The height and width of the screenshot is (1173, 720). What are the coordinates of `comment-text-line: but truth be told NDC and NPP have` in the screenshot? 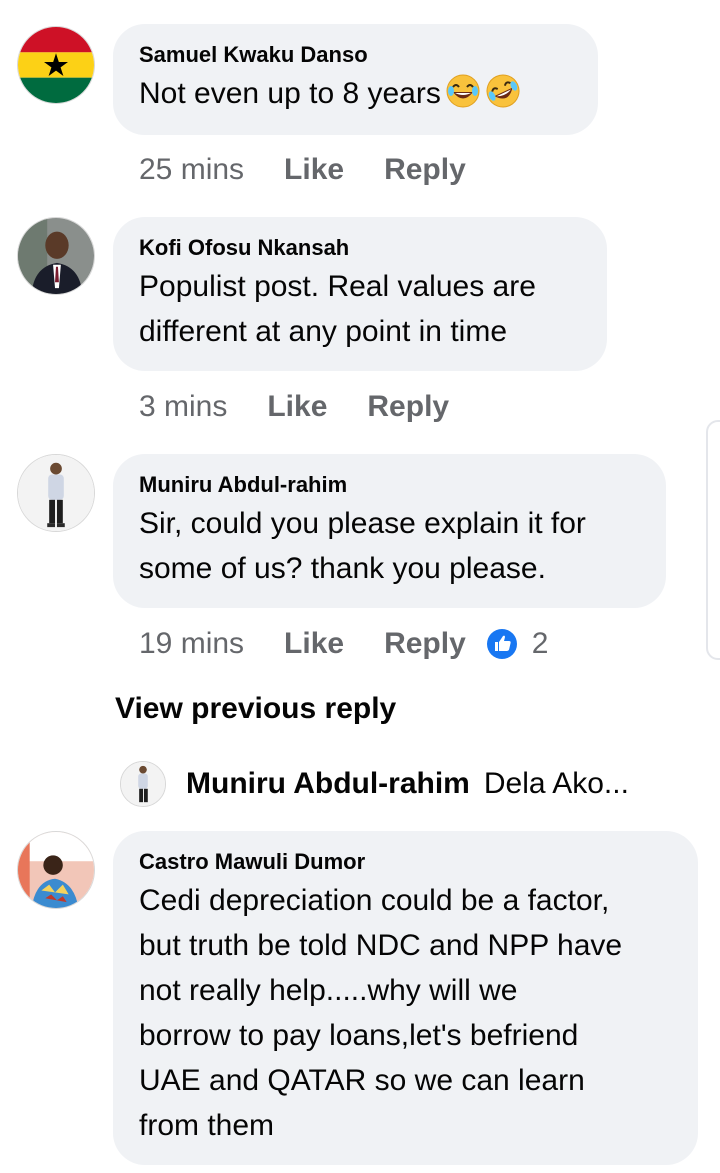 It's located at (381, 945).